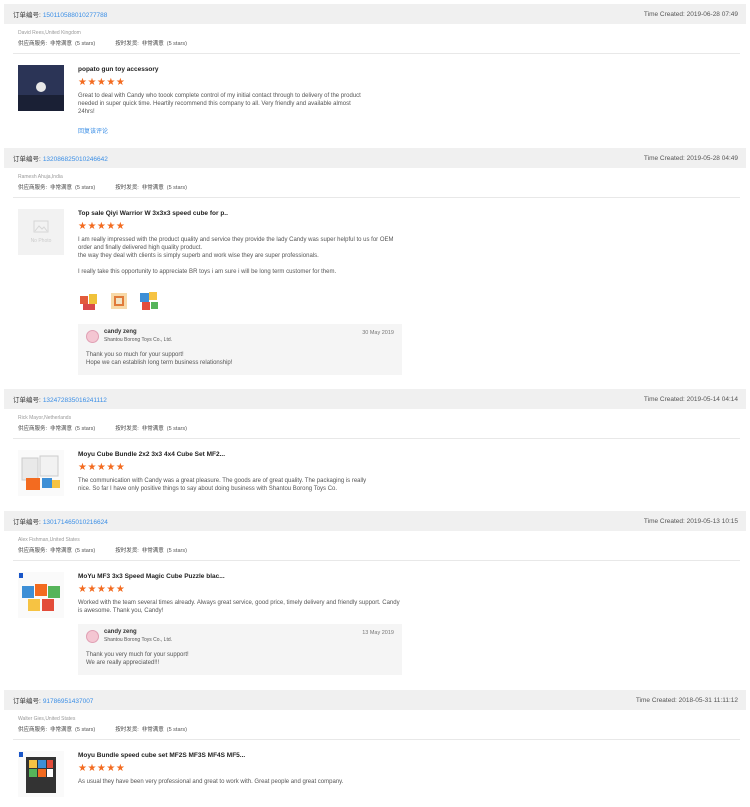 The image size is (750, 807). Describe the element at coordinates (68, 701) in the screenshot. I see `order-number-link: 91786951437007` at that location.